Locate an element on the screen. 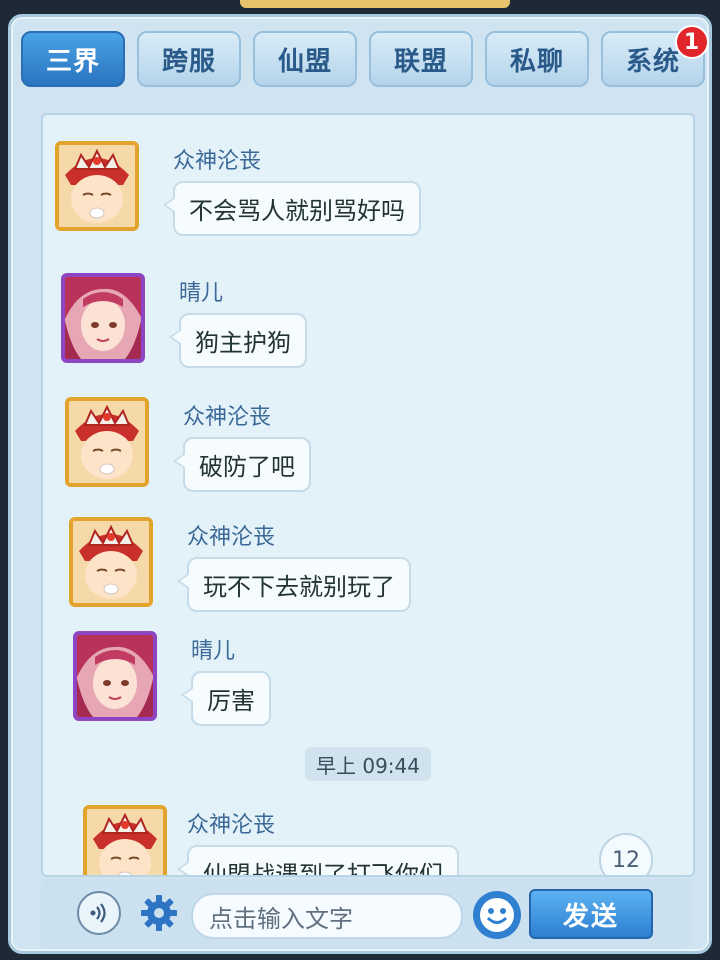 The height and width of the screenshot is (960, 720). message-bubble: 不会骂人就别骂好吗 is located at coordinates (292, 208).